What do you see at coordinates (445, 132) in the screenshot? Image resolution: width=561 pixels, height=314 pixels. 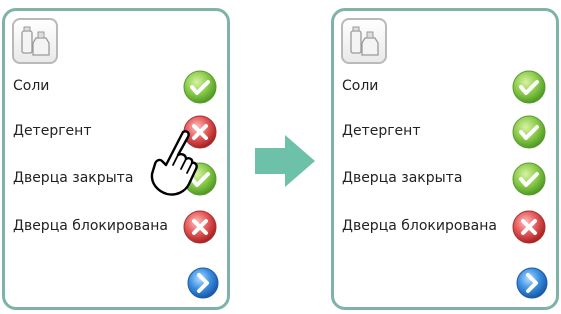 I see `status-row: Детергент` at bounding box center [445, 132].